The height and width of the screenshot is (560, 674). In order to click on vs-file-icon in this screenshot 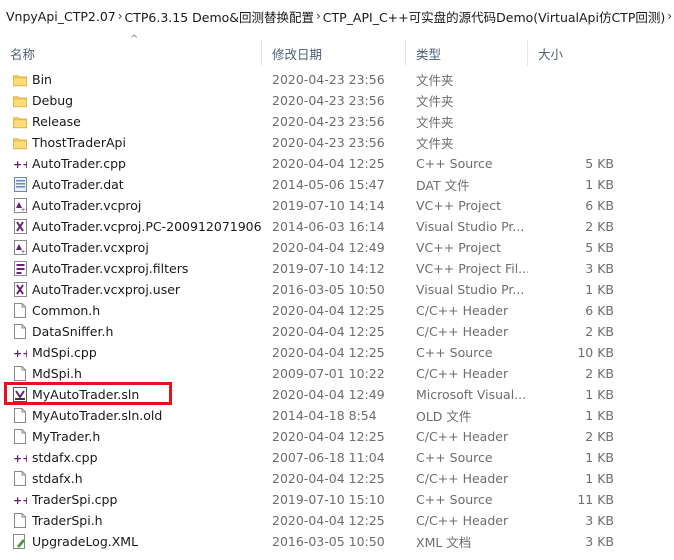, I will do `click(20, 290)`.